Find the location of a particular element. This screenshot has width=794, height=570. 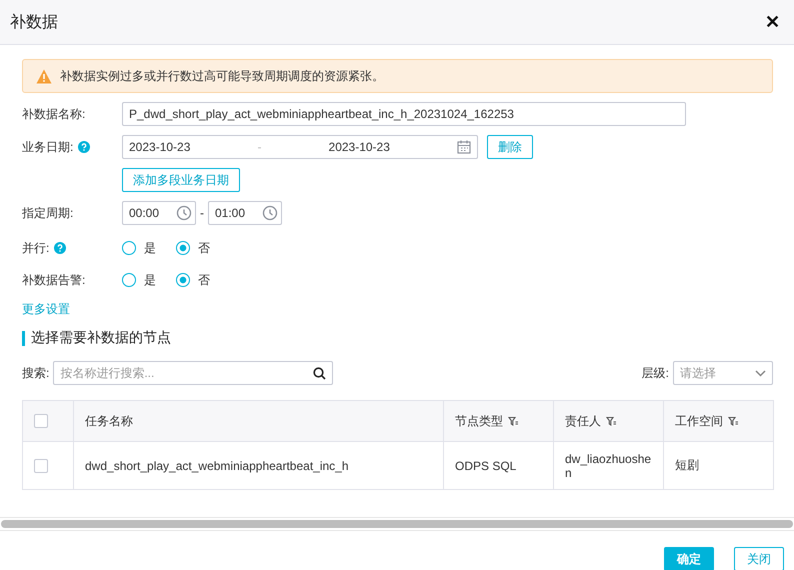

dialog-title: 补数据 is located at coordinates (34, 22).